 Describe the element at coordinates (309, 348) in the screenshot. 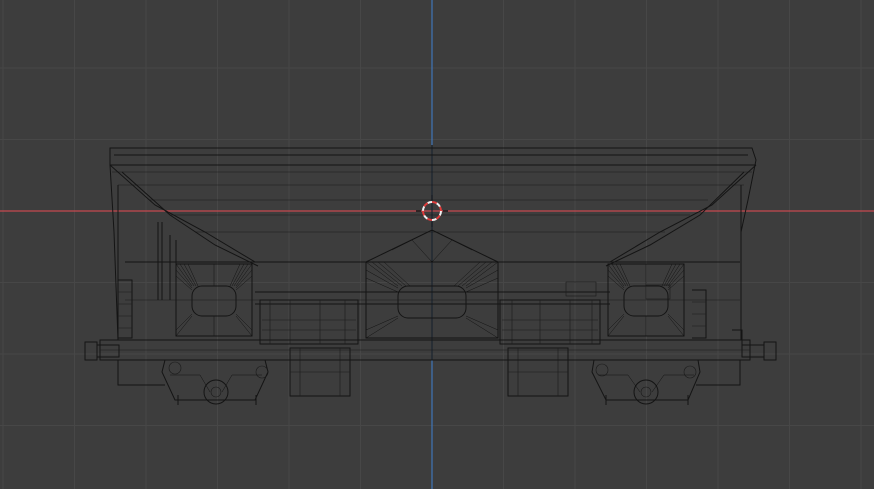

I see `side-frame-left` at that location.